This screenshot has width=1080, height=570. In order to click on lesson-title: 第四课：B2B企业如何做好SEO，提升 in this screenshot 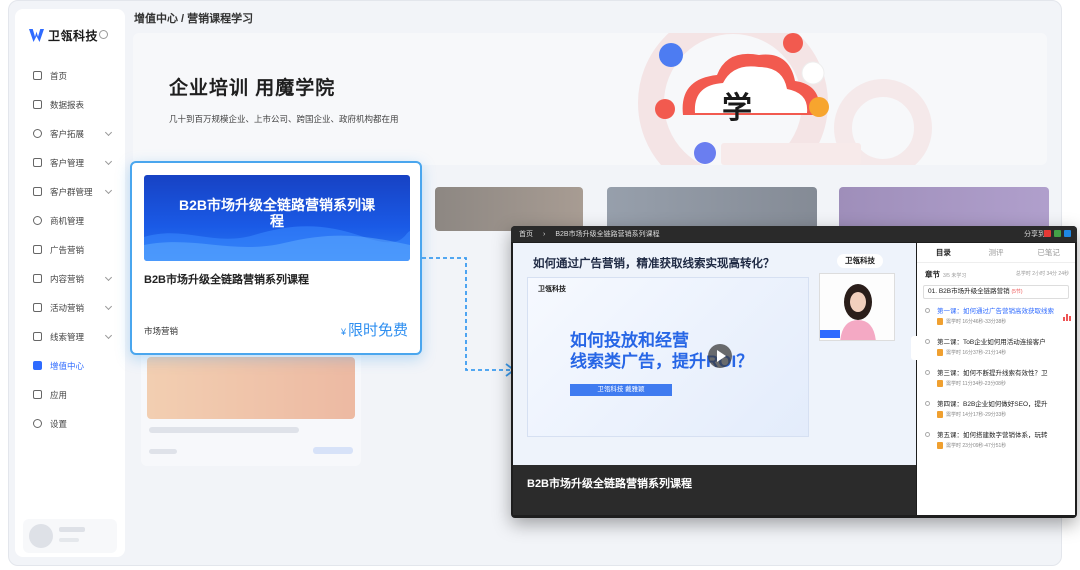, I will do `click(992, 404)`.